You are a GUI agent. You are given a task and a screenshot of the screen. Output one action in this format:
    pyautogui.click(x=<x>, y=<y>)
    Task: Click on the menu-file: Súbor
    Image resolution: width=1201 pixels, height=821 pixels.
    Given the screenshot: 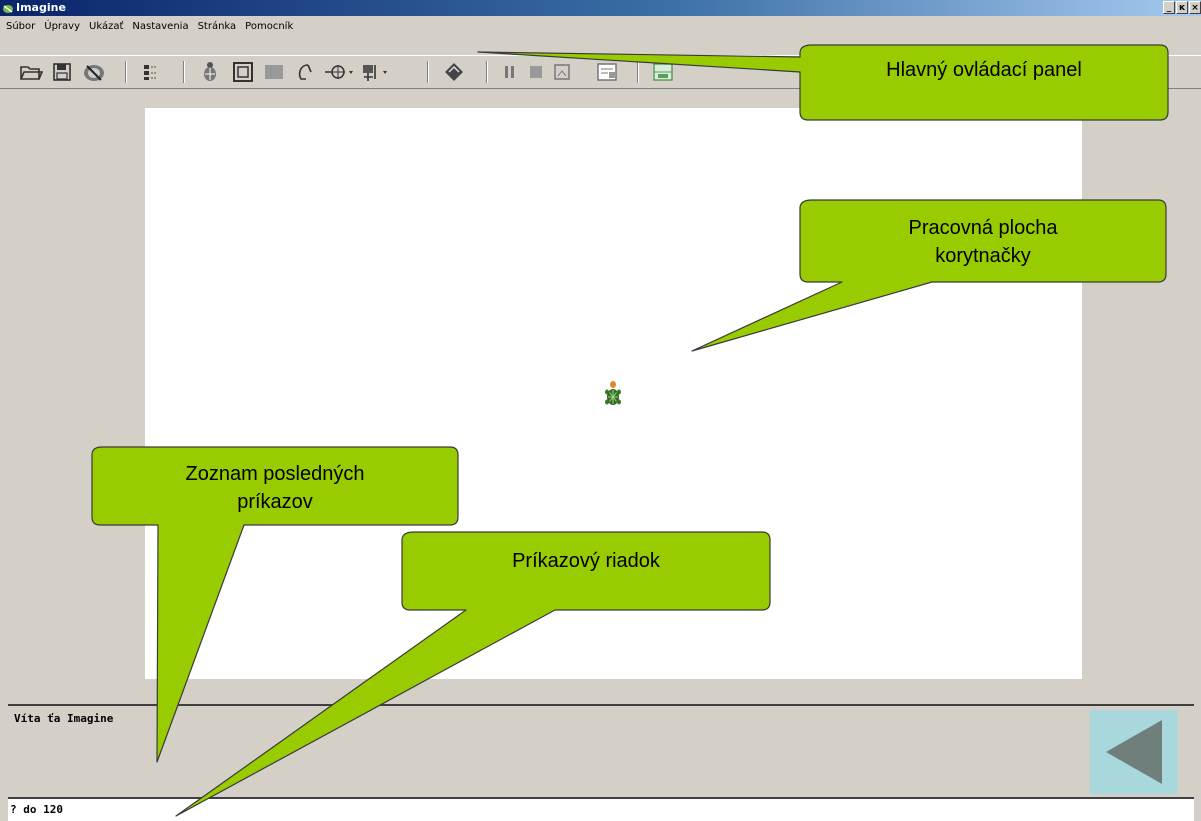 What is the action you would take?
    pyautogui.click(x=20, y=27)
    